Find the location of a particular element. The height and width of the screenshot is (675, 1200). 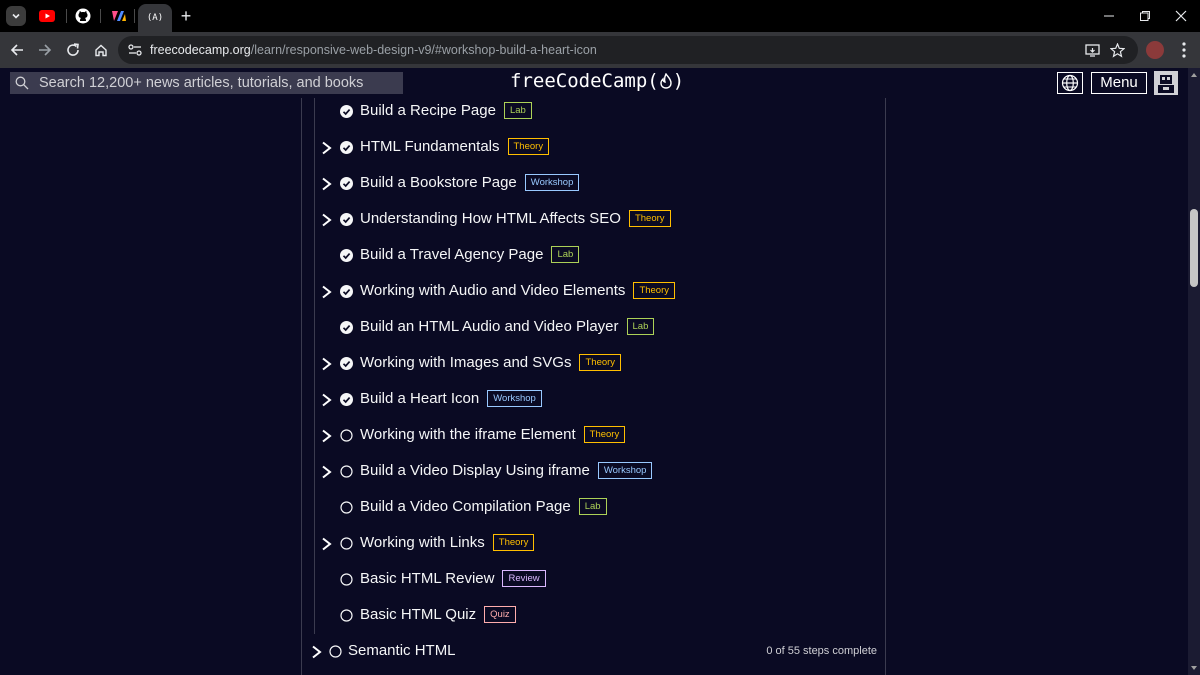

scrollbar-thumb is located at coordinates (1194, 248).